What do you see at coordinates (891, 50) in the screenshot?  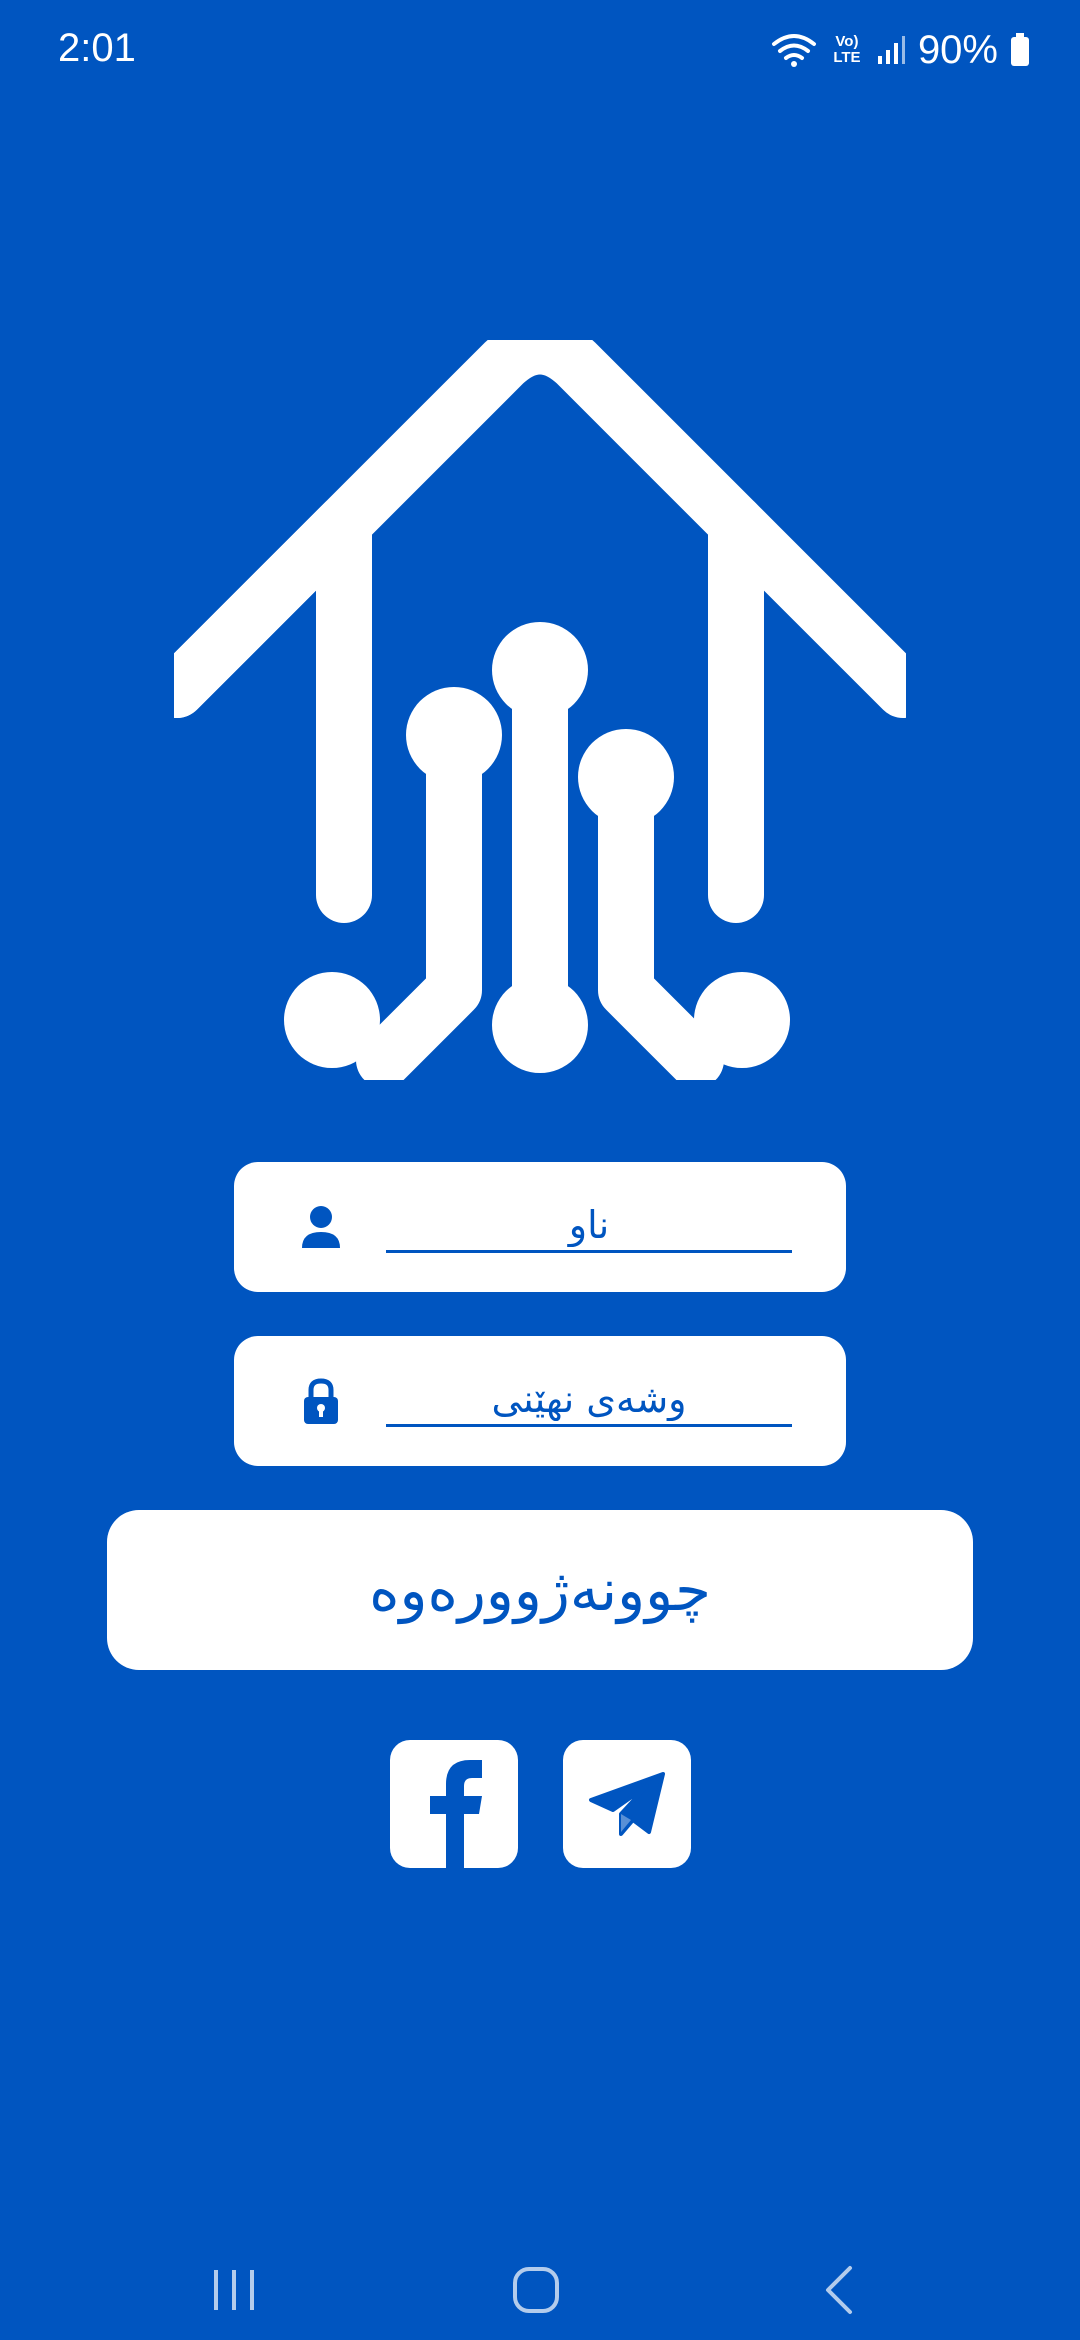 I see `signal-icon` at bounding box center [891, 50].